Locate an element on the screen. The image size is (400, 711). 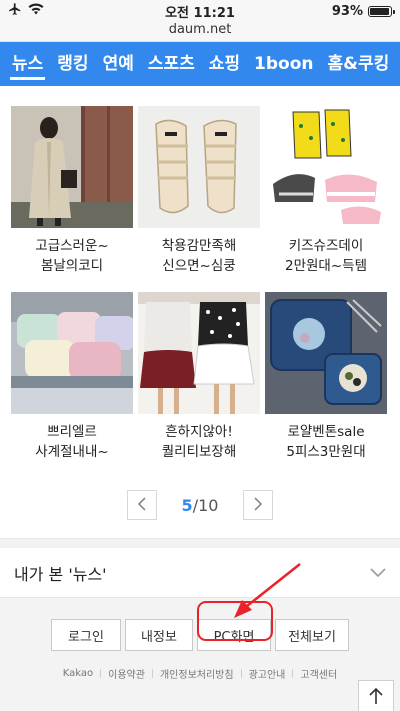
ads-link: 광고안내 is located at coordinates (267, 673).